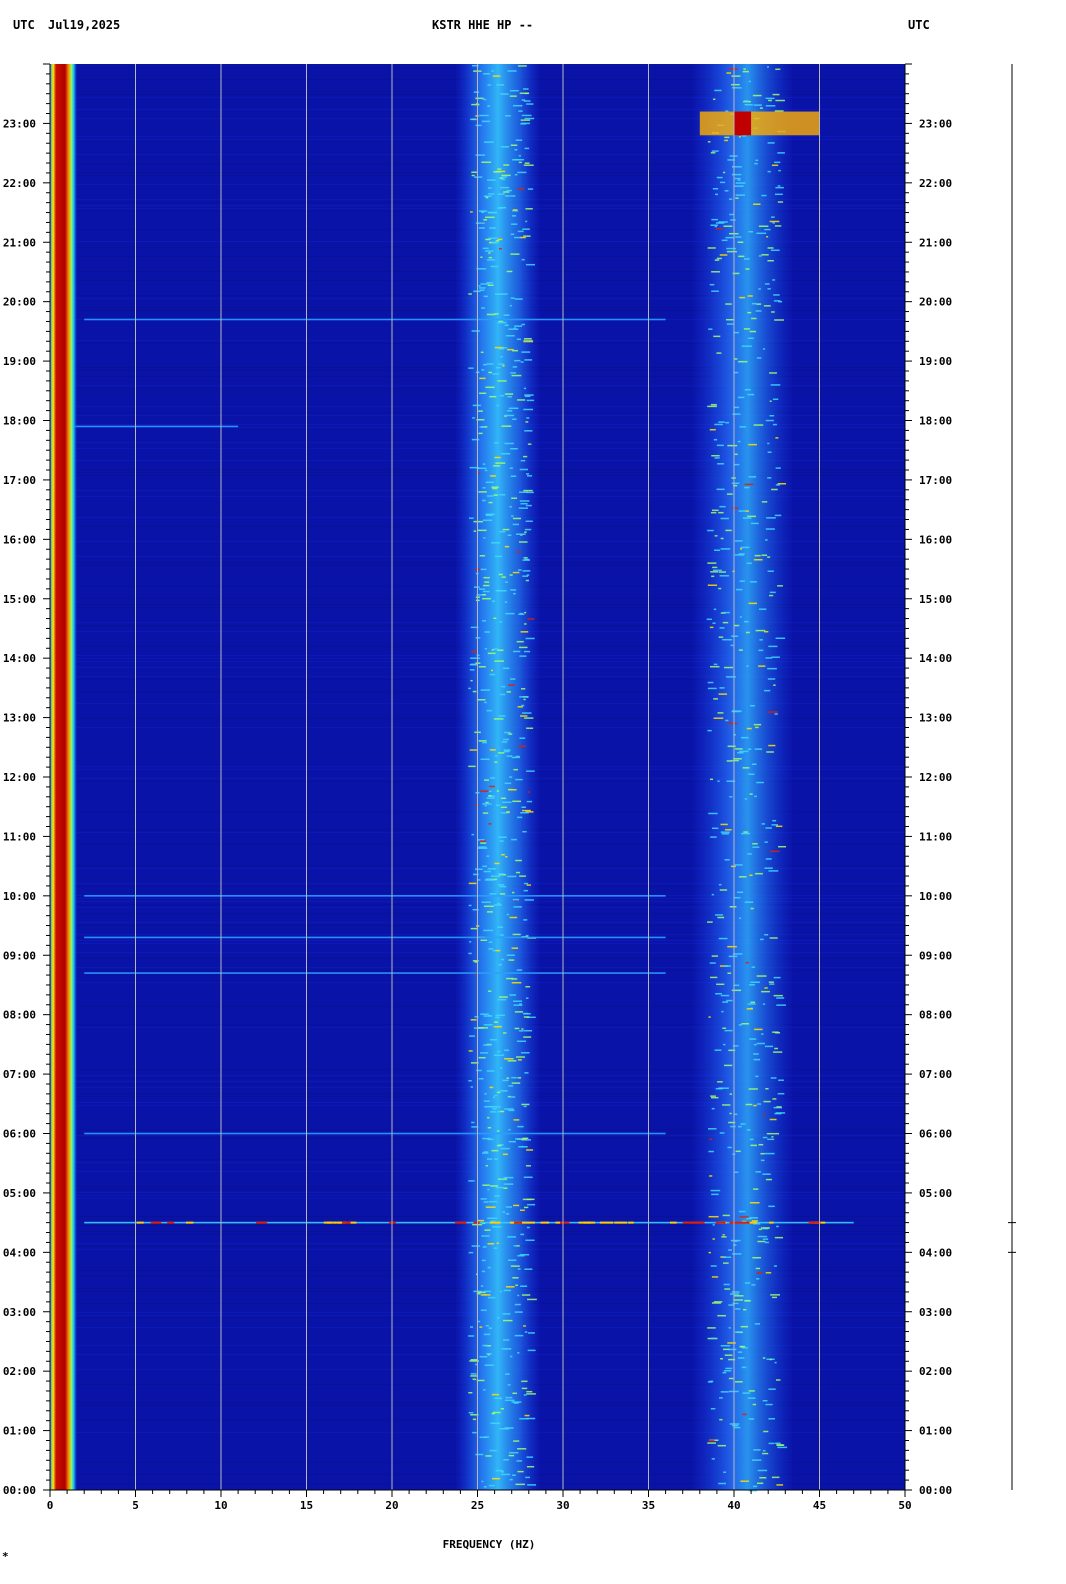  I want to click on y-tick-label-right: 17:00, so click(935, 480).